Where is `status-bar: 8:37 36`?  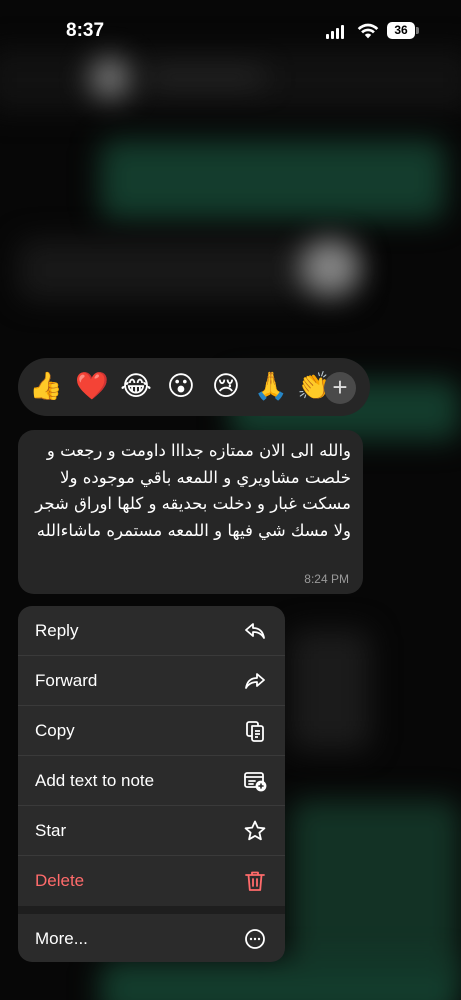
status-bar: 8:37 36 is located at coordinates (230, 30).